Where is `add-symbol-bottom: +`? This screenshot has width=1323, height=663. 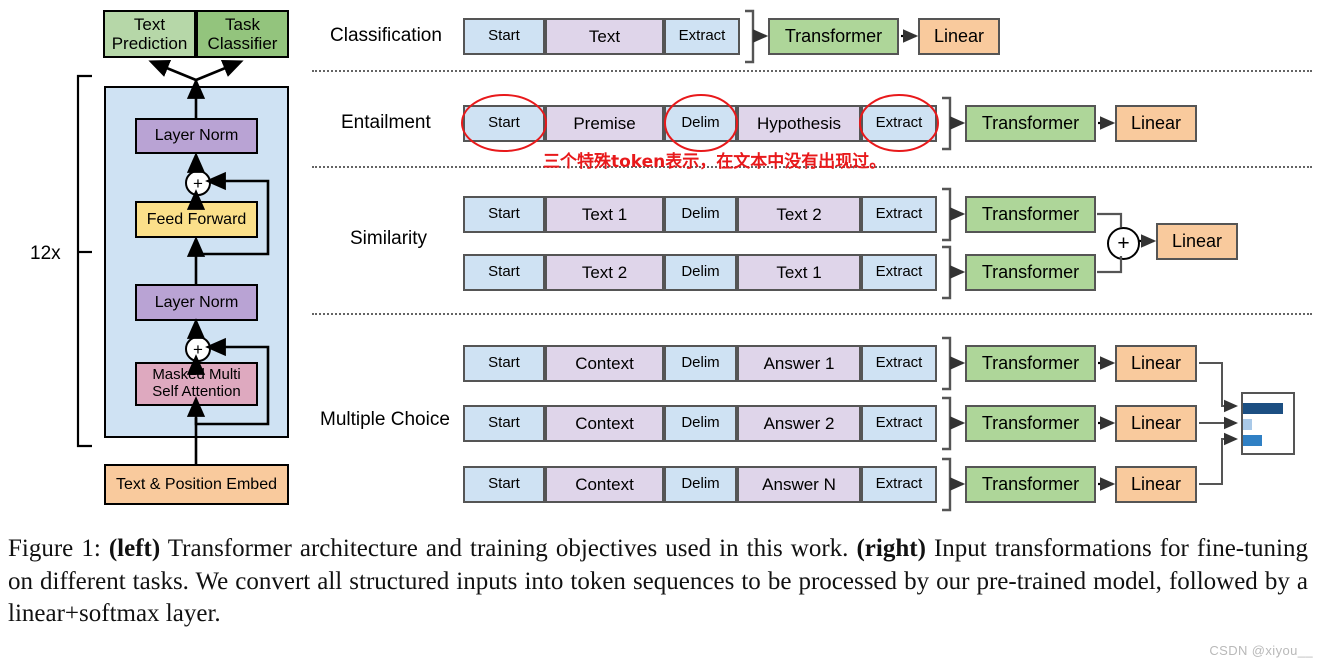
add-symbol-bottom: + is located at coordinates (198, 349).